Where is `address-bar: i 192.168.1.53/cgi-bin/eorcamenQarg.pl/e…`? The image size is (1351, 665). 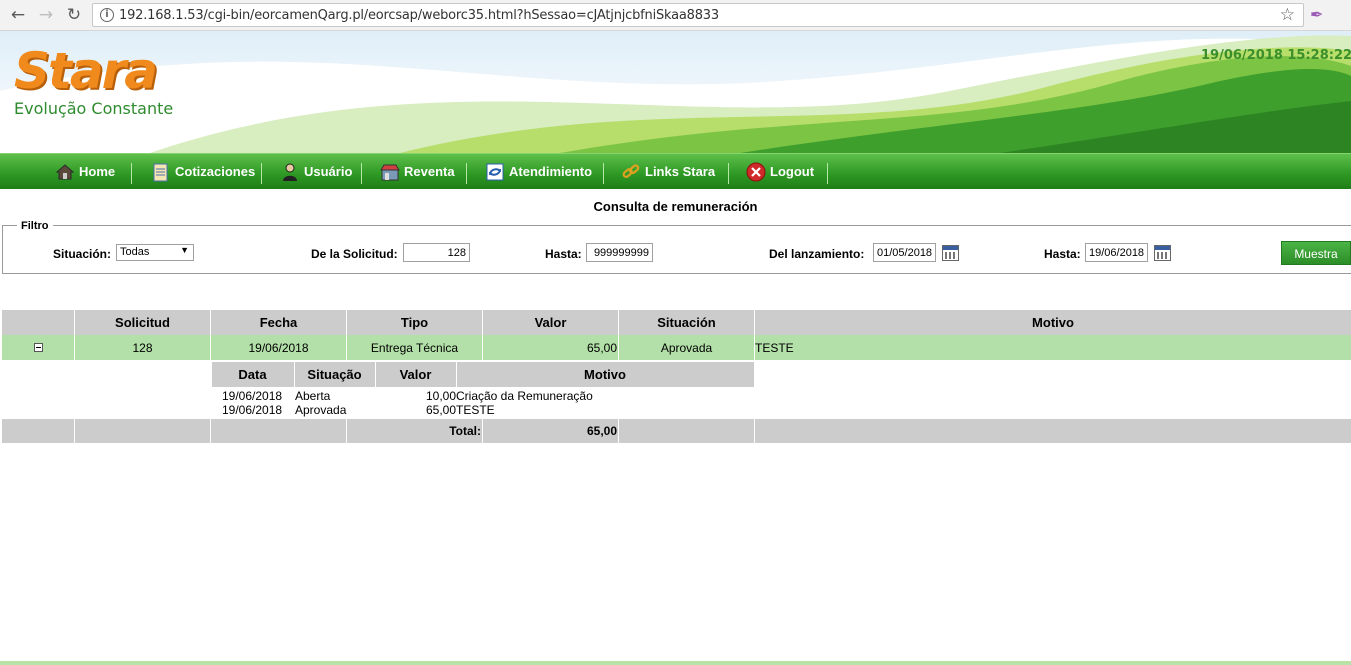
address-bar: i 192.168.1.53/cgi-bin/eorcamenQarg.pl/e… is located at coordinates (698, 15).